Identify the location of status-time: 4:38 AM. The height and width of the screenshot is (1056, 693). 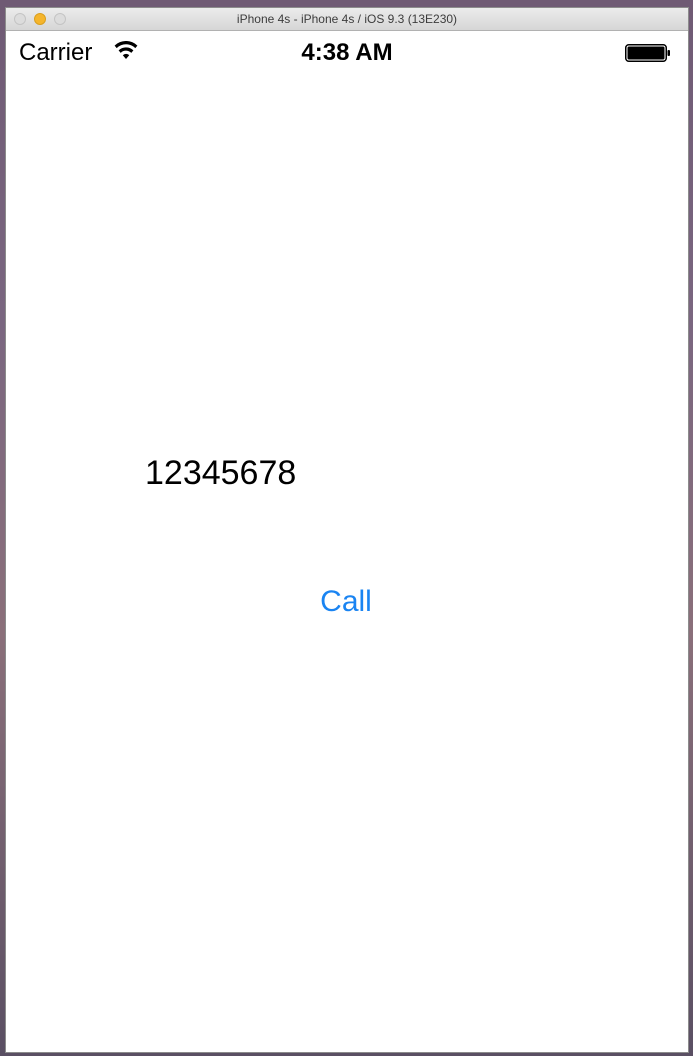
(347, 52).